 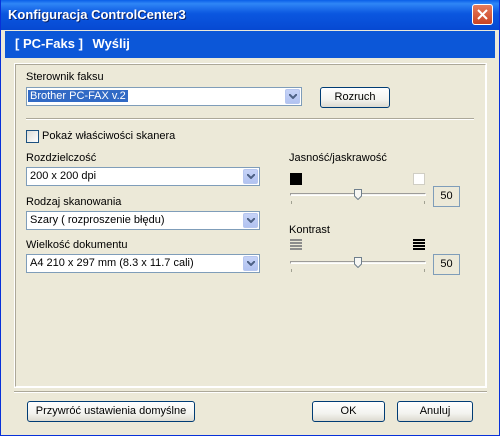 I want to click on resolution-select: 200 x 200 dpi, so click(x=143, y=176).